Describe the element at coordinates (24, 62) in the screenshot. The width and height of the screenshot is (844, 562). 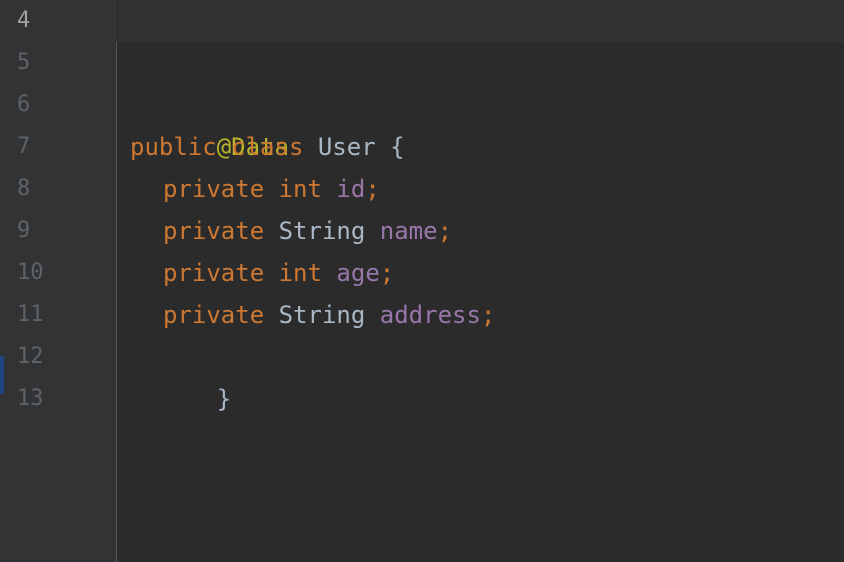
I see `line-number-5: 5` at that location.